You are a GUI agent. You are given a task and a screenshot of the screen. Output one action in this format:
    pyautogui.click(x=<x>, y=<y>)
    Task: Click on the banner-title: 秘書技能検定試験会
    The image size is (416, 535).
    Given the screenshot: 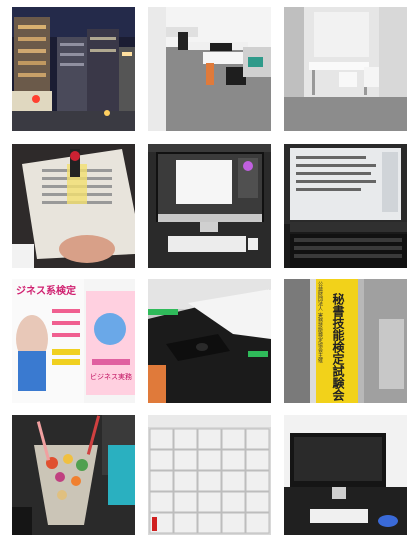 What is the action you would take?
    pyautogui.click(x=338, y=347)
    